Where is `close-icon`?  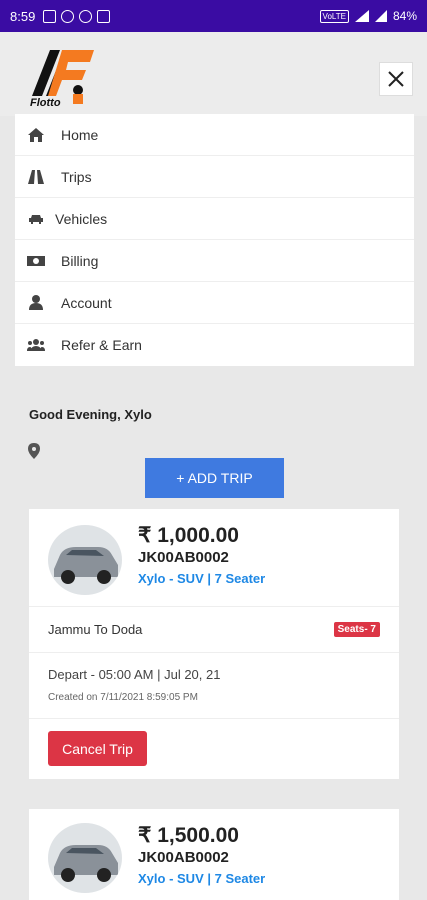
close-icon is located at coordinates (396, 79).